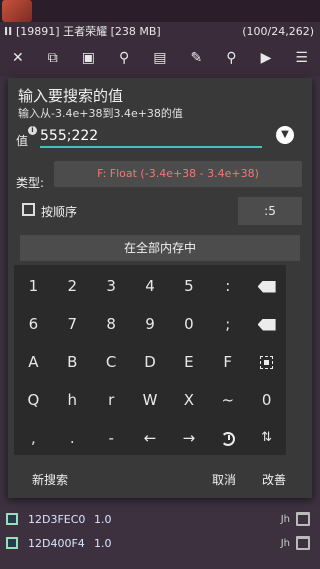 The image size is (320, 569). I want to click on key: ~, so click(227, 400).